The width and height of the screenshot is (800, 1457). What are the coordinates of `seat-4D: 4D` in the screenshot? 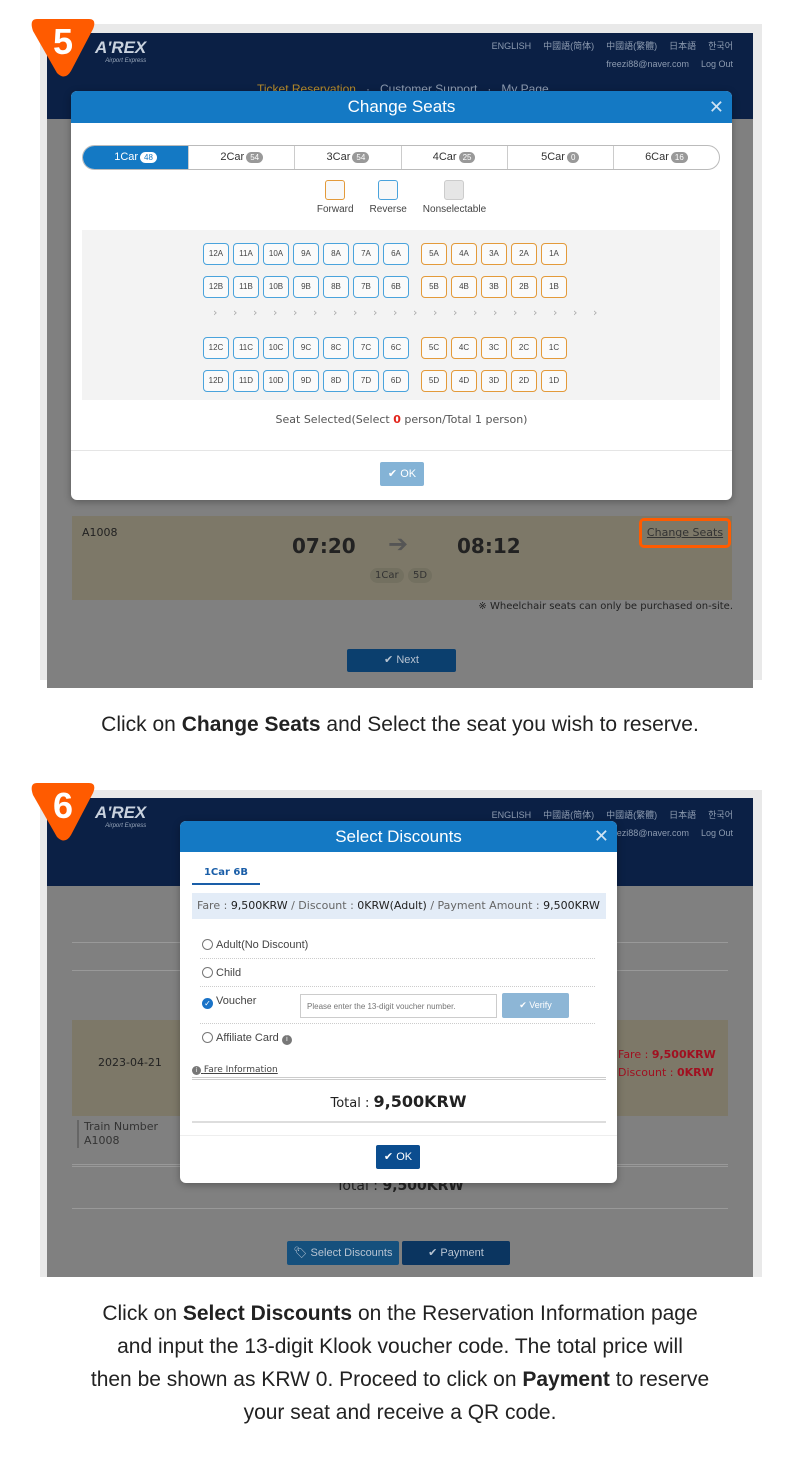 It's located at (464, 381).